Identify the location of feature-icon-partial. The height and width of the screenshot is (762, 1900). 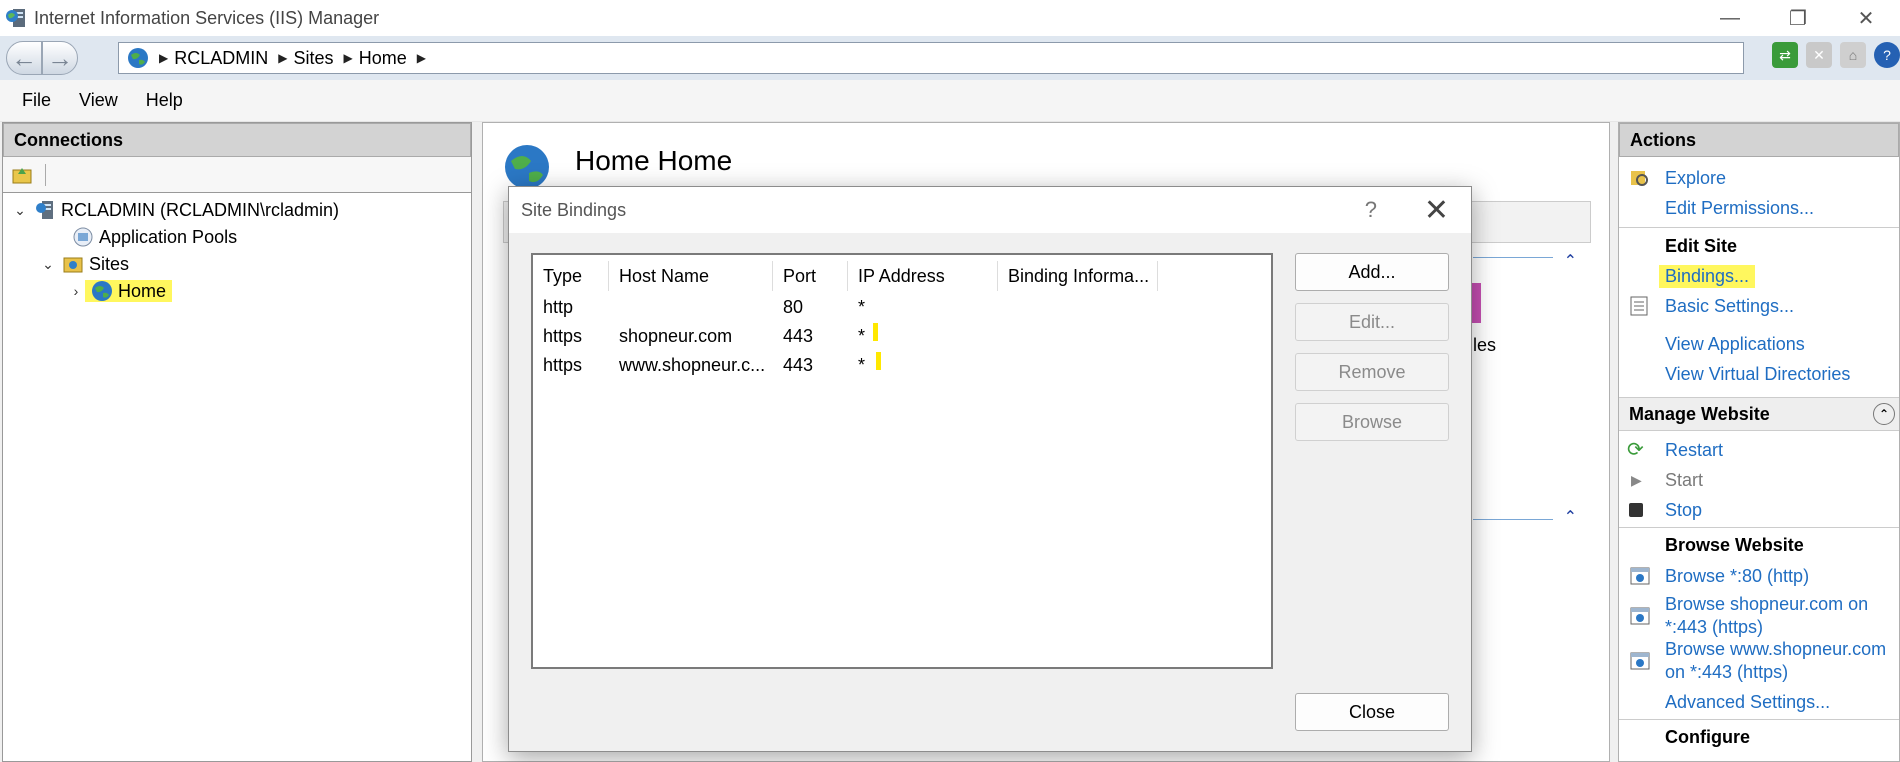
(1476, 303).